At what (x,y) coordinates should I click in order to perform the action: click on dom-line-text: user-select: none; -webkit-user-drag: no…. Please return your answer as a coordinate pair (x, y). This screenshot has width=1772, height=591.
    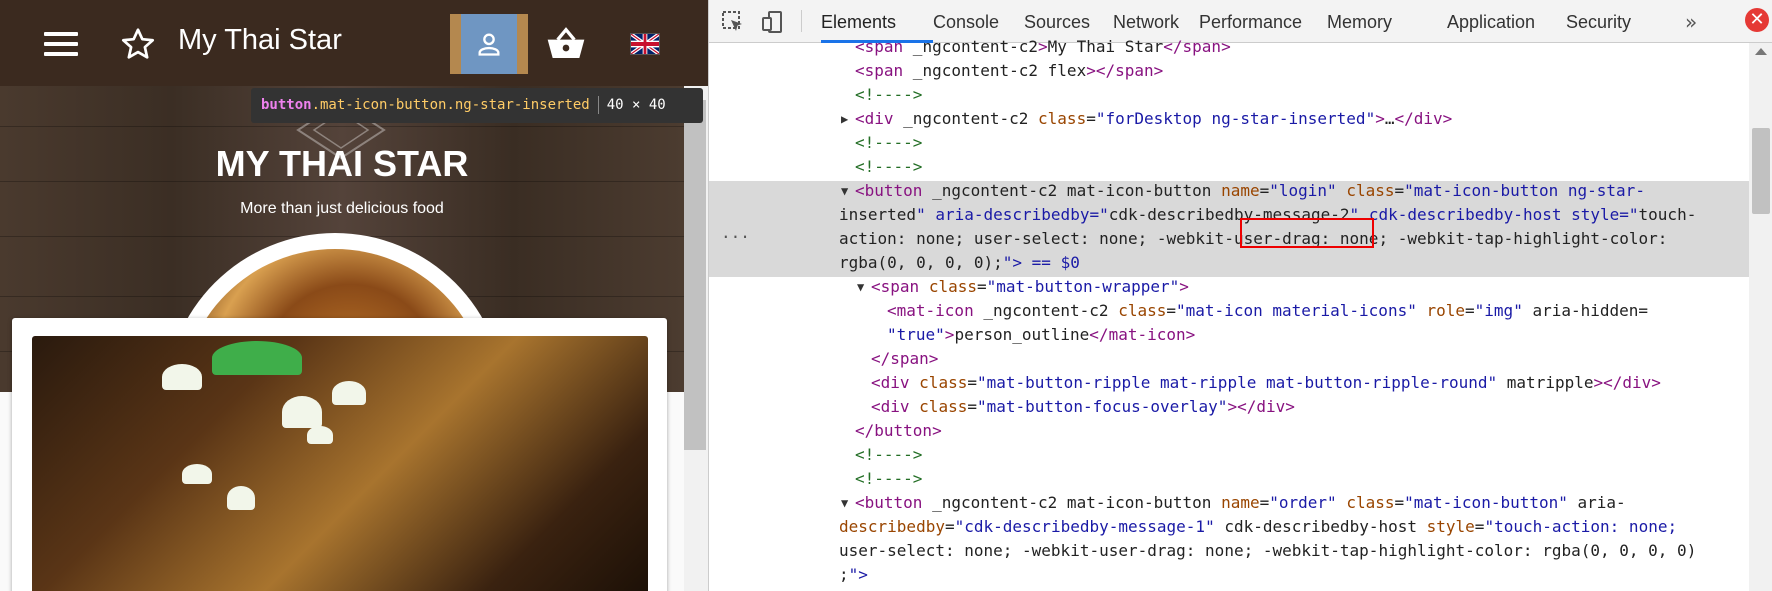
    Looking at the image, I should click on (1268, 550).